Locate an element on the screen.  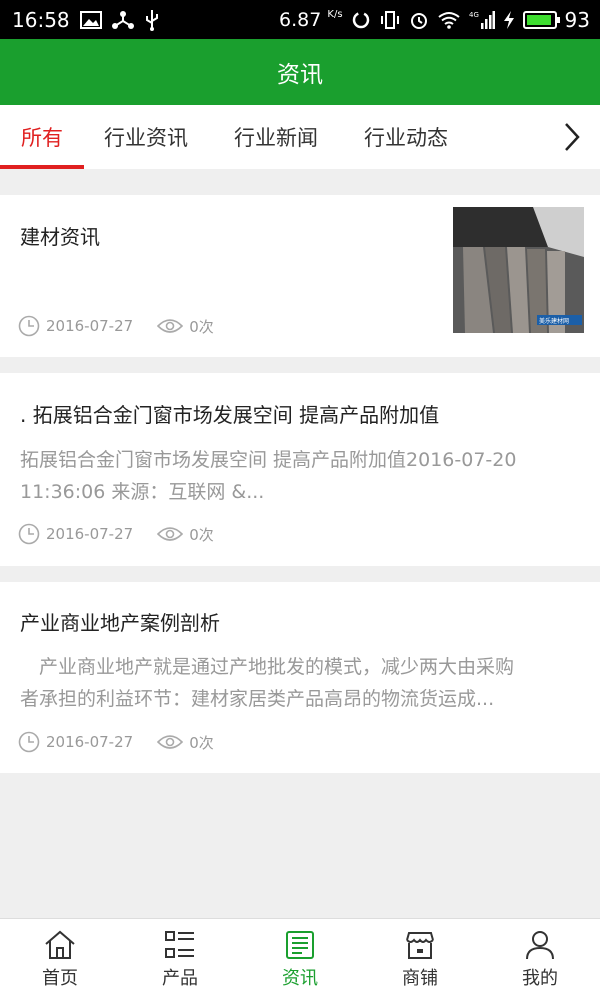
nav-products: 产品 is located at coordinates (180, 959).